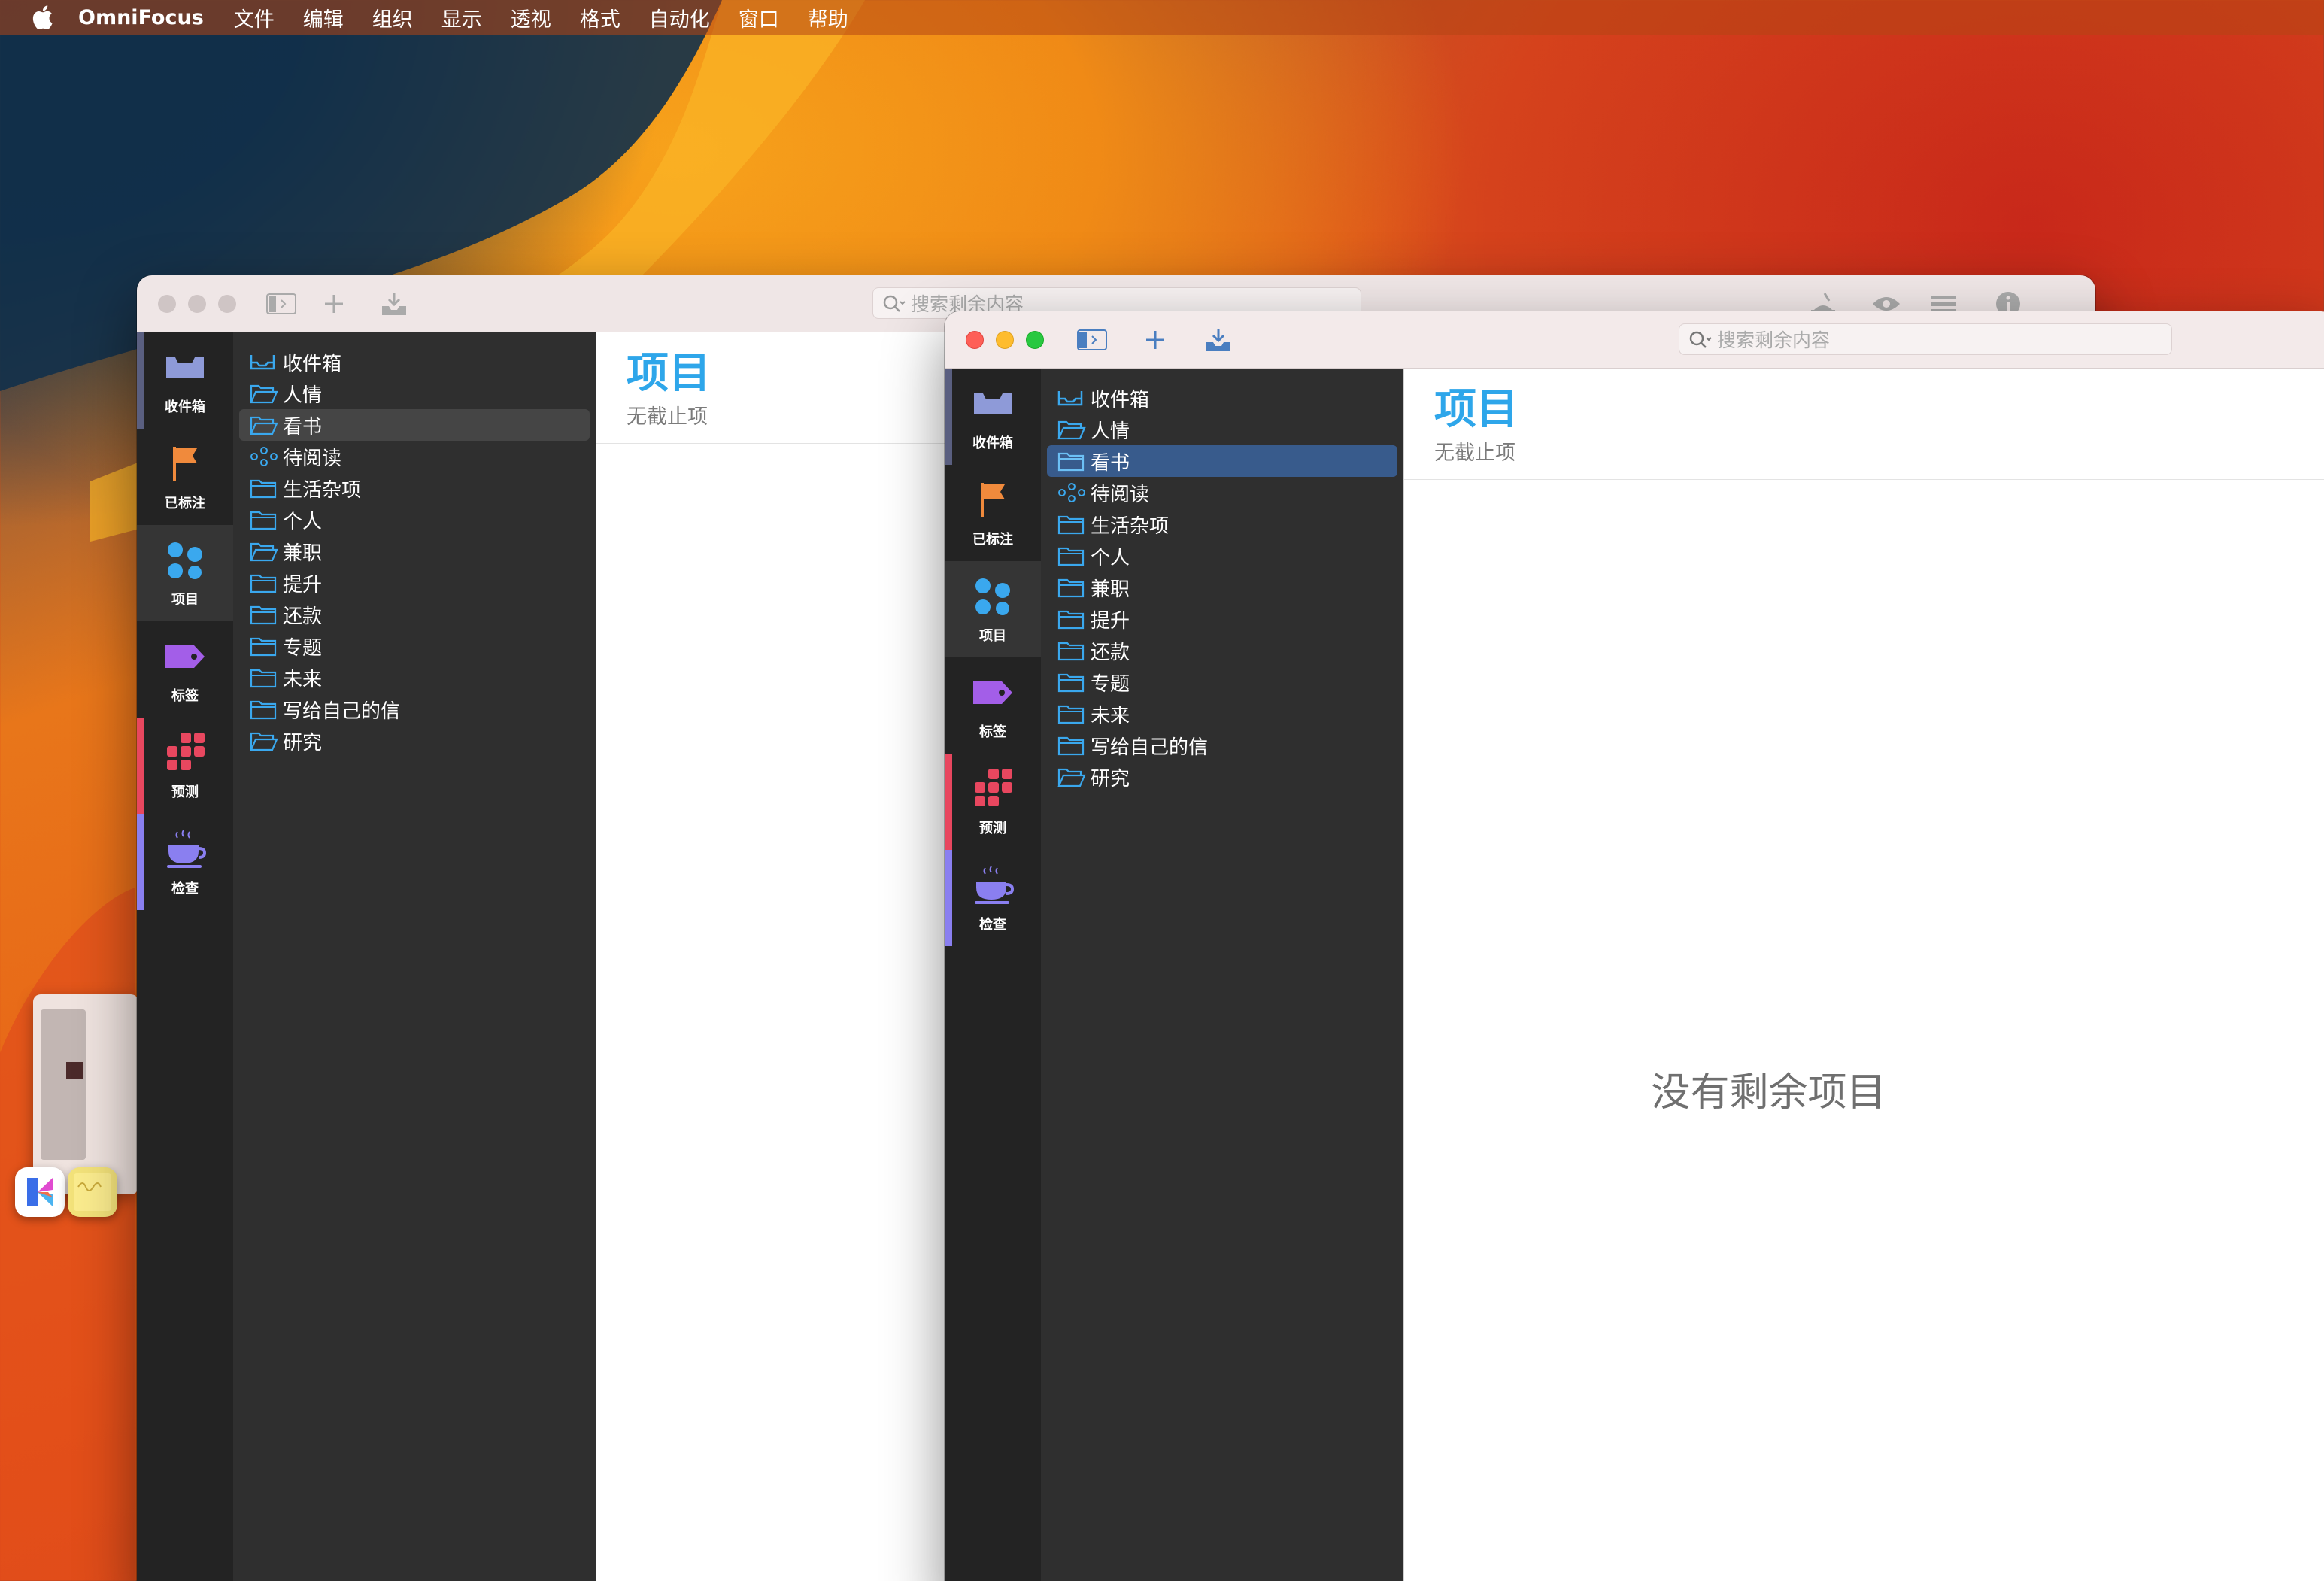 The height and width of the screenshot is (1581, 2324). What do you see at coordinates (828, 18) in the screenshot?
I see `menu-help: 帮助` at bounding box center [828, 18].